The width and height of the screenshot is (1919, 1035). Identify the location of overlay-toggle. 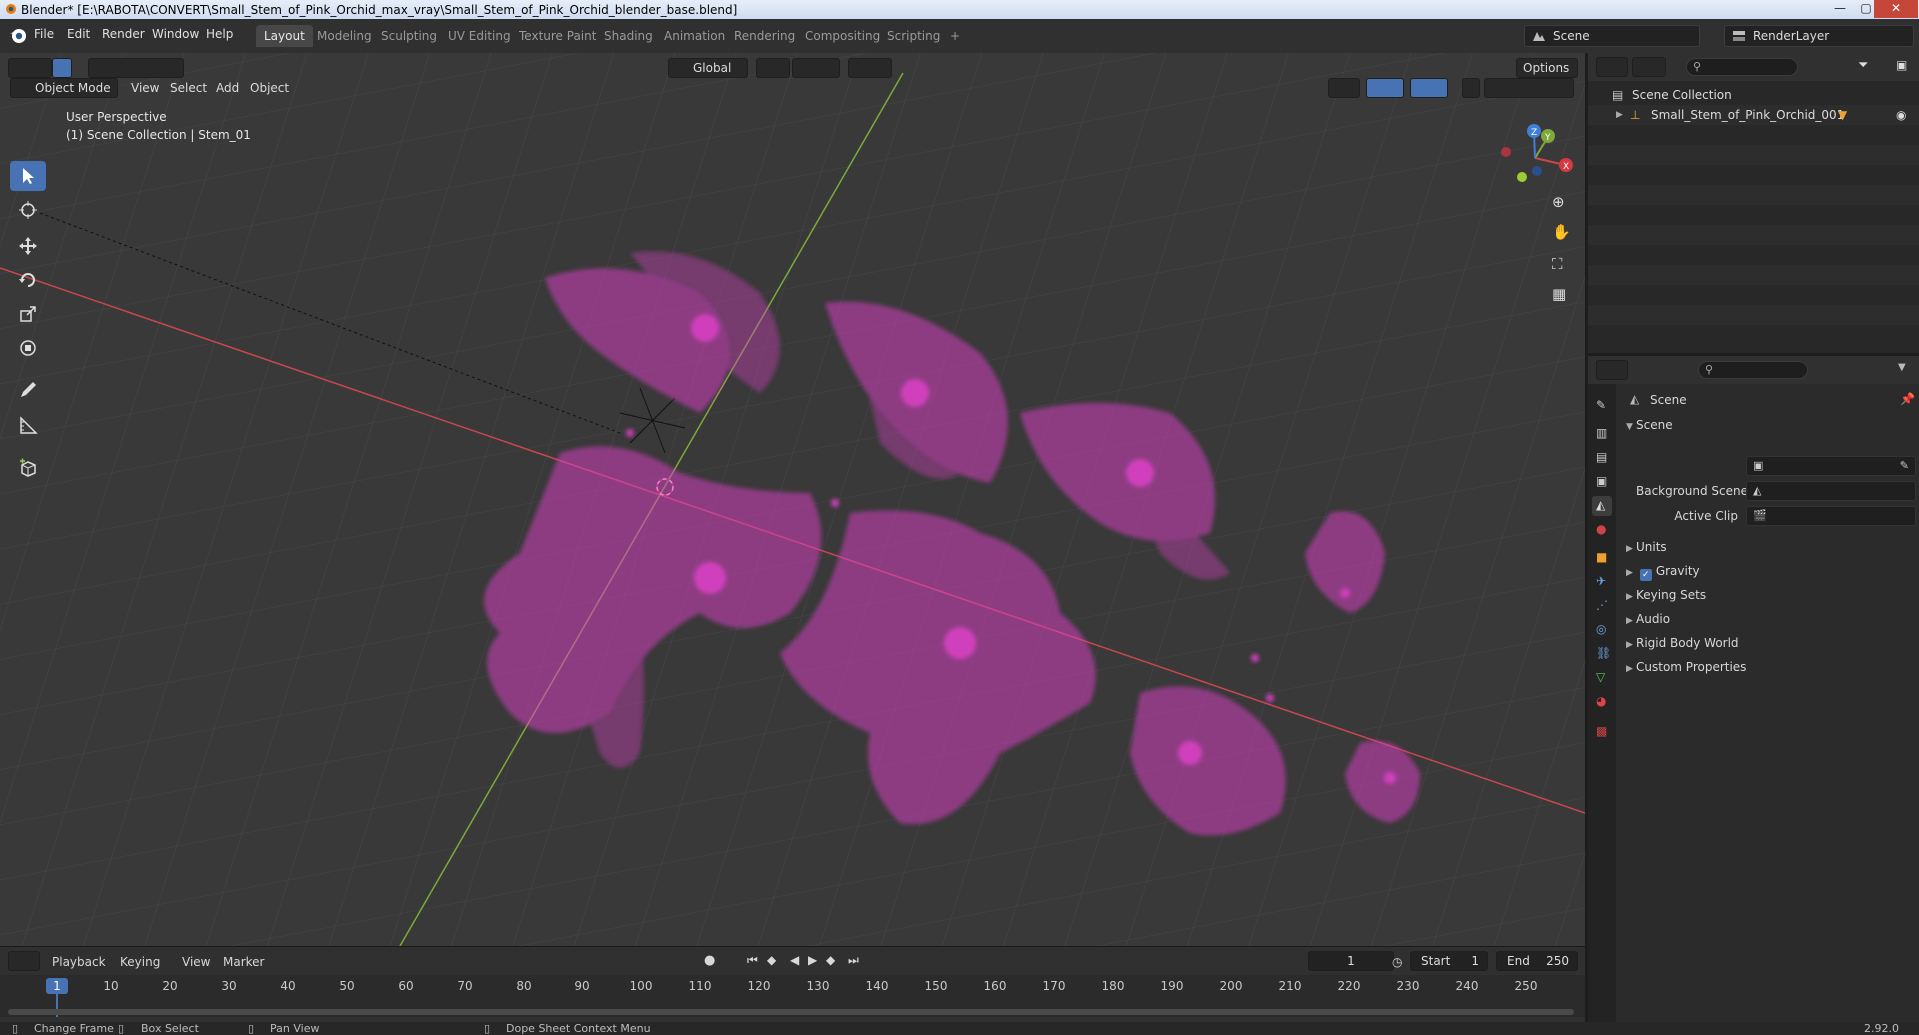
(1429, 88).